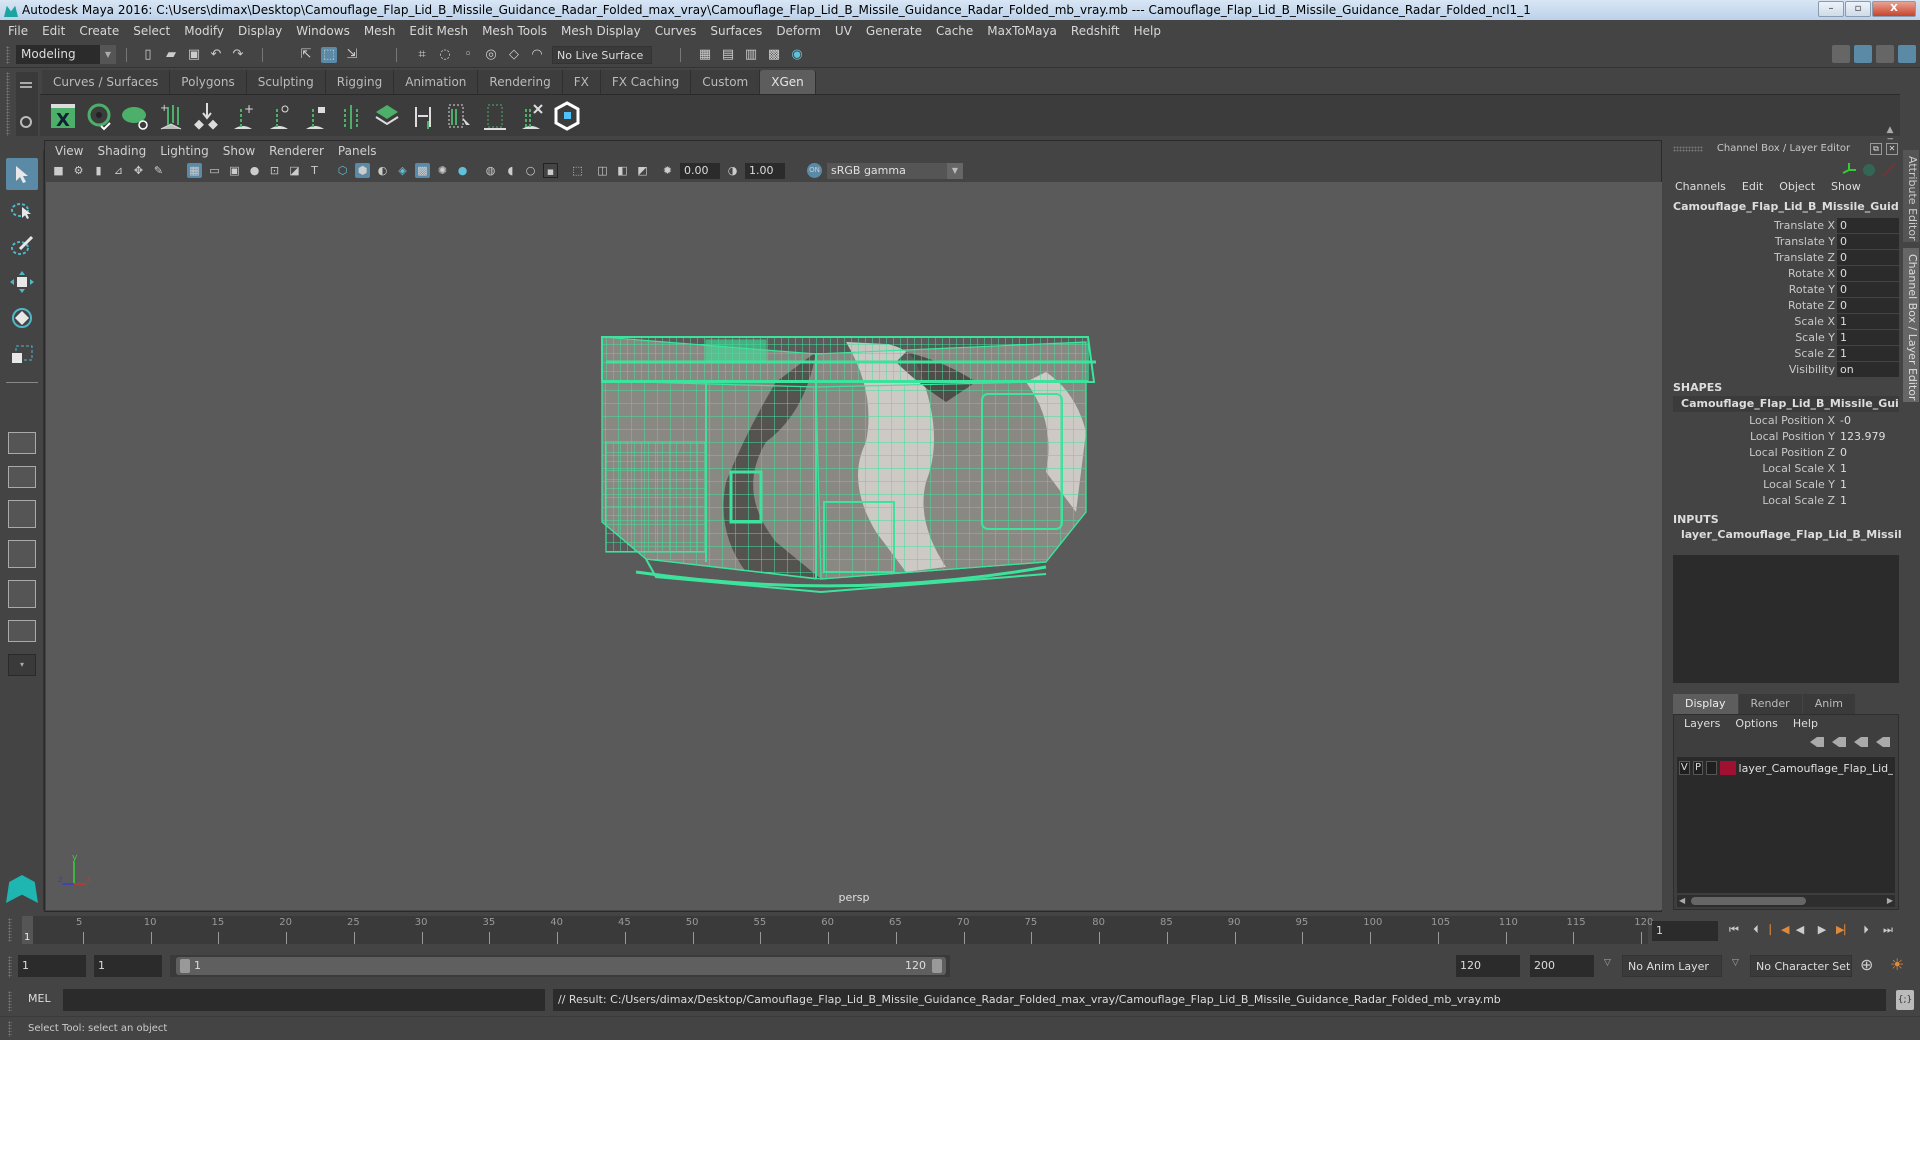 The image size is (1920, 1158). I want to click on attribute-editor-toggle-icon, so click(1863, 54).